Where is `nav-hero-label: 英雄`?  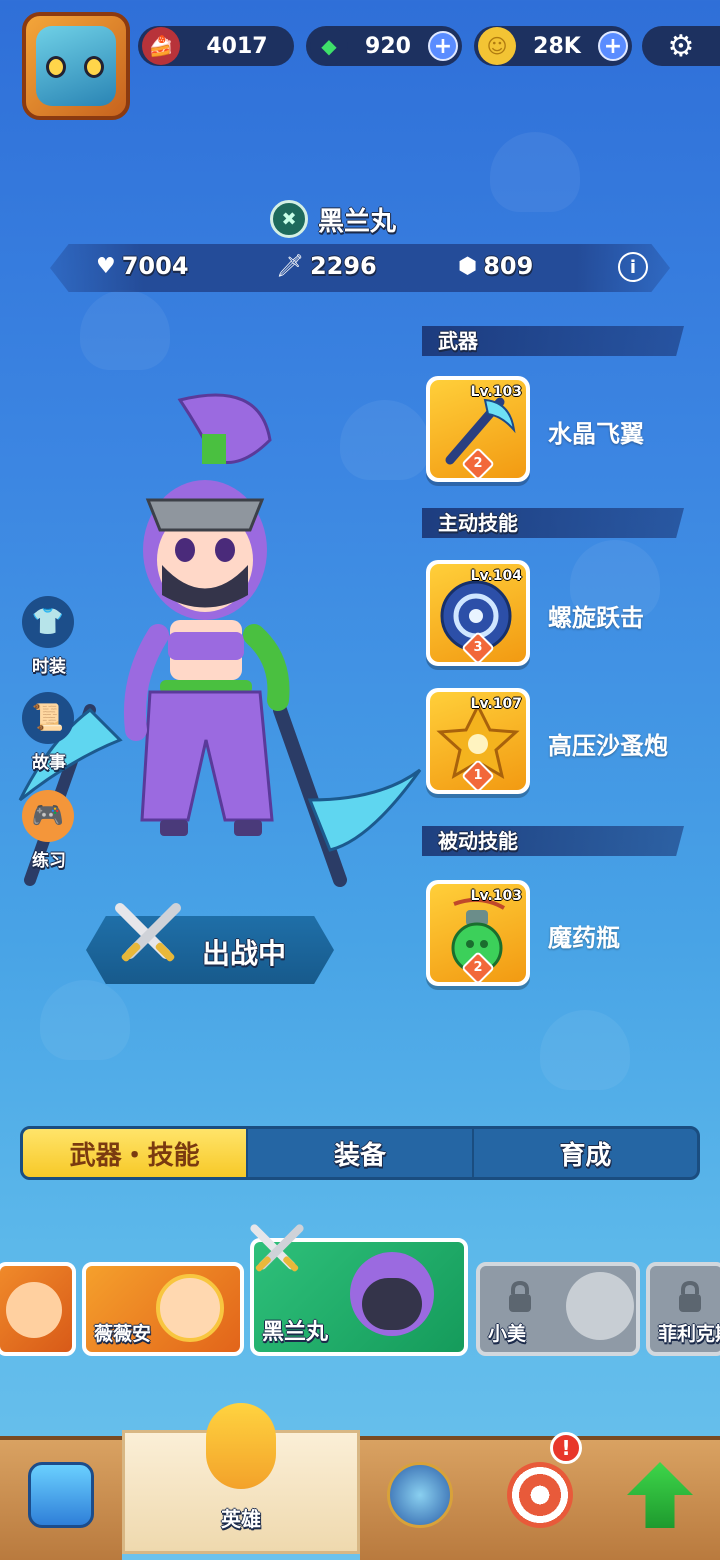
nav-hero-label: 英雄 is located at coordinates (241, 1519).